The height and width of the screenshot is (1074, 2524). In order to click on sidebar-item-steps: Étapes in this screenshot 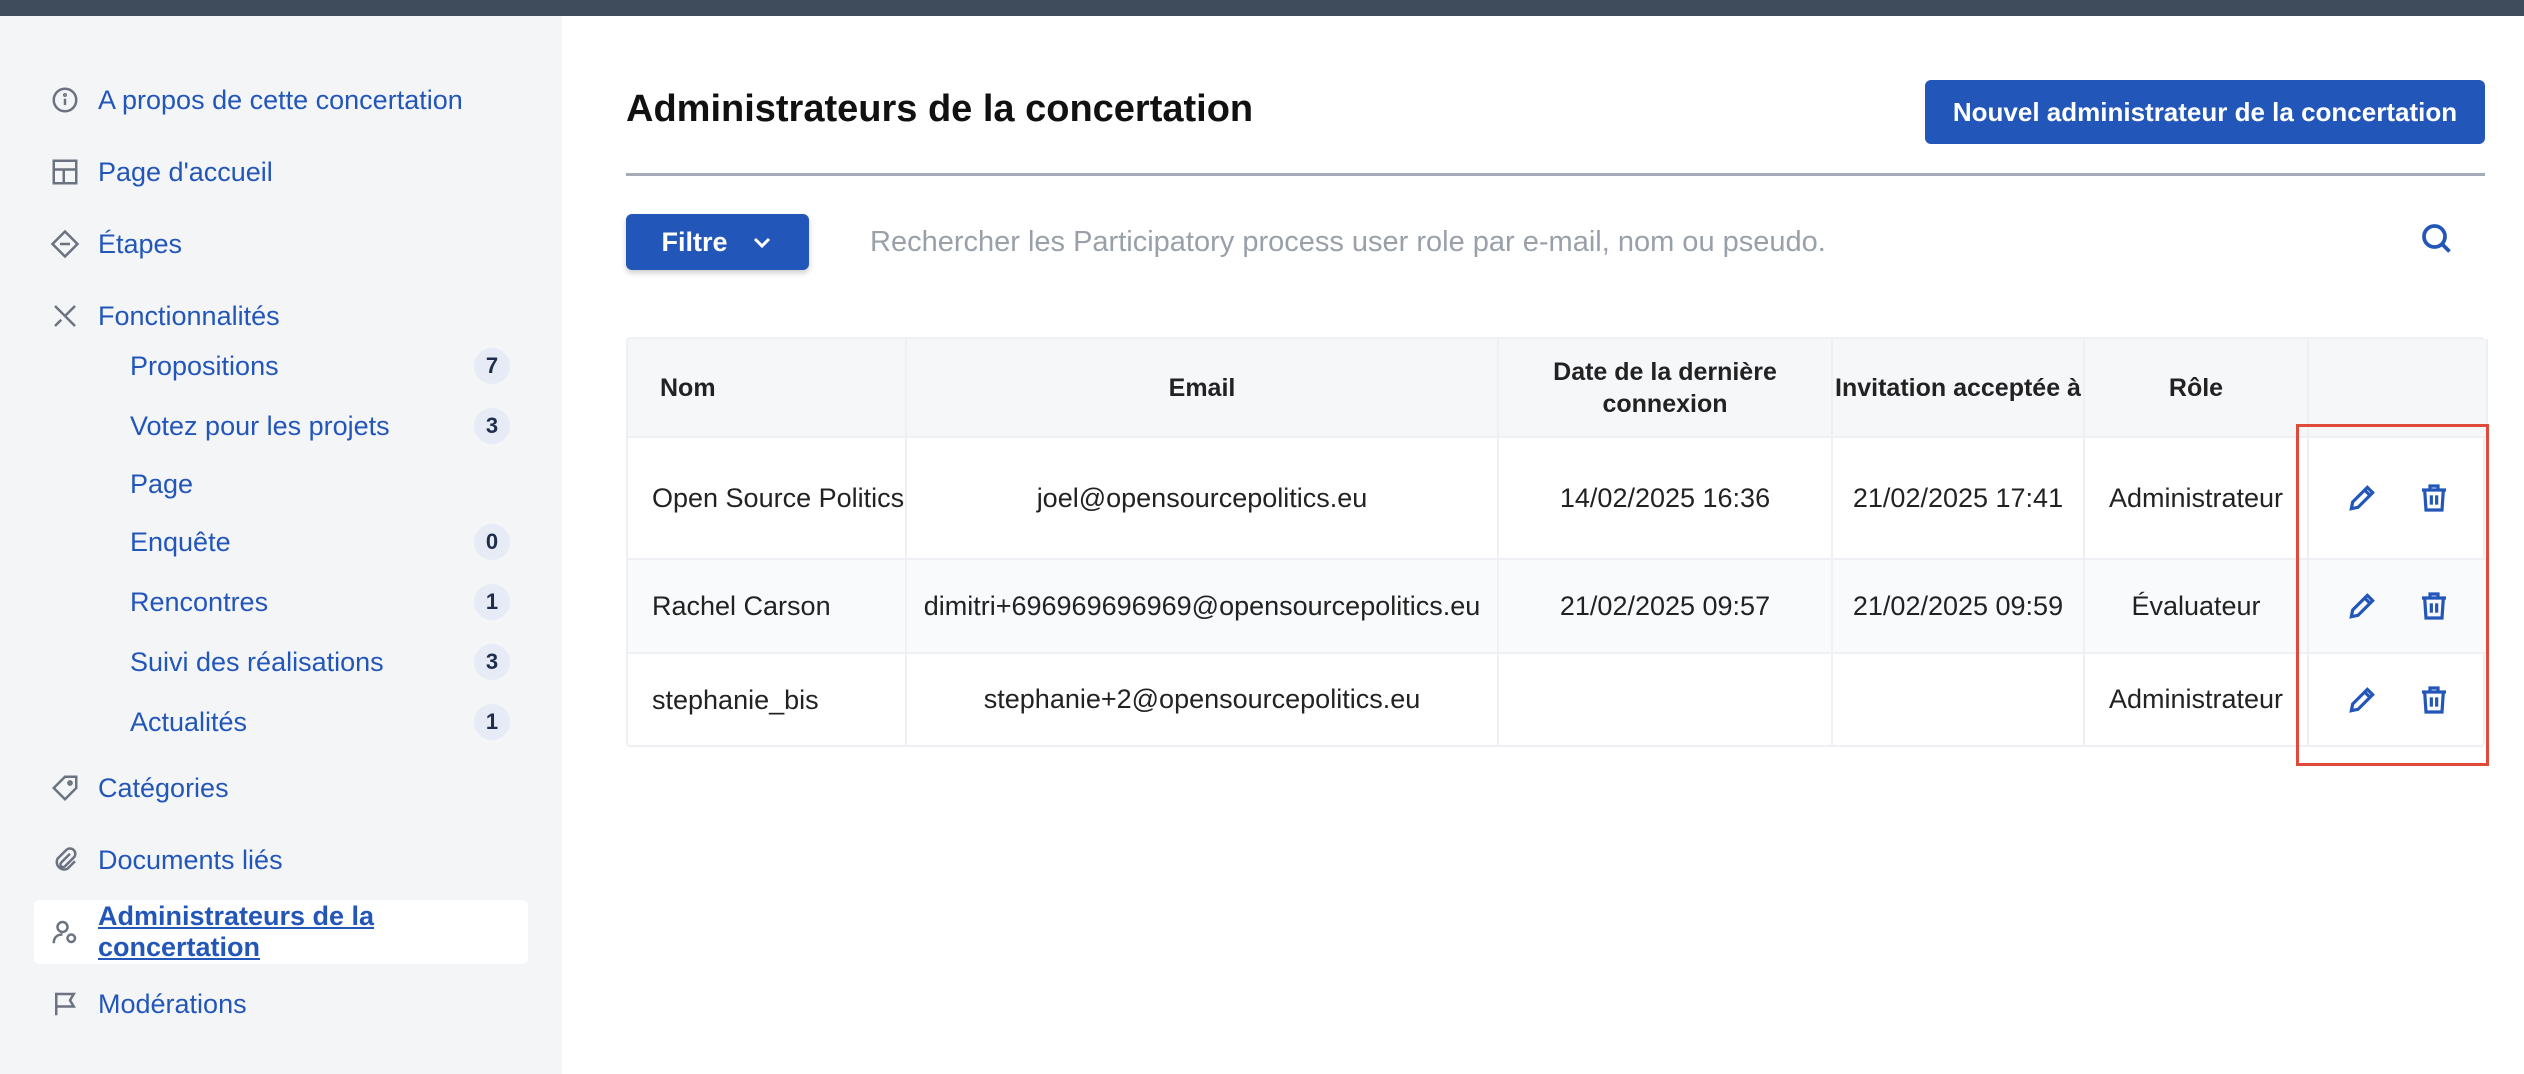, I will do `click(281, 244)`.